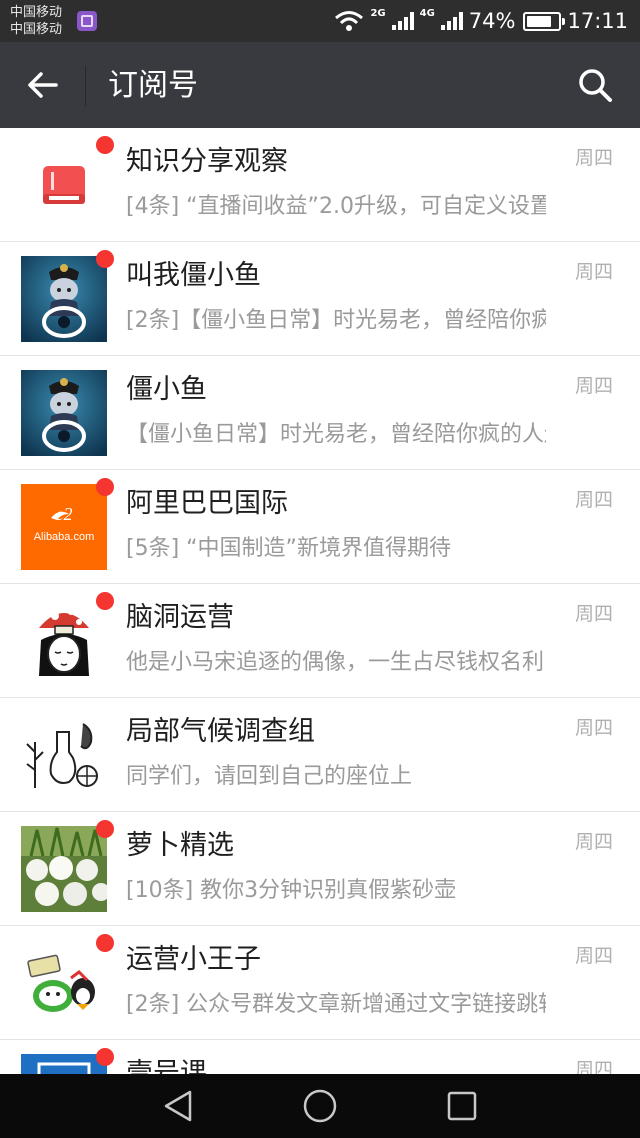 The height and width of the screenshot is (1138, 640). Describe the element at coordinates (320, 299) in the screenshot. I see `list-item: 叫我僵小鱼 [2条]【僵小鱼日常】时光易老，曾经陪你疯的人... 周四` at that location.